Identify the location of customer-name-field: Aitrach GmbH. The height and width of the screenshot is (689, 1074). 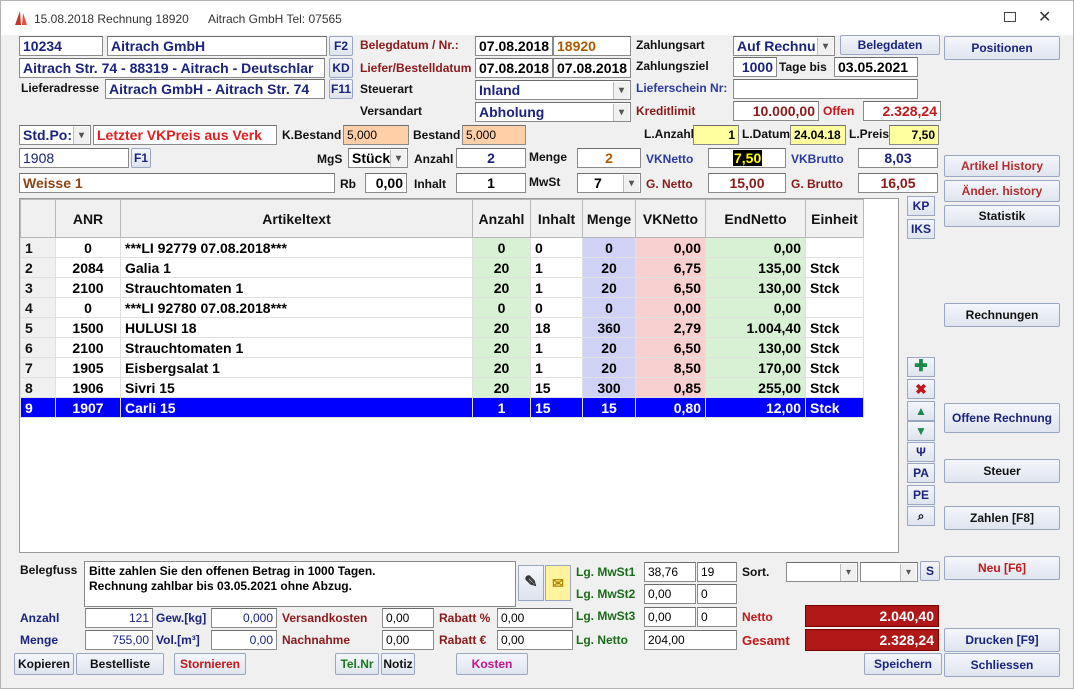
(217, 46).